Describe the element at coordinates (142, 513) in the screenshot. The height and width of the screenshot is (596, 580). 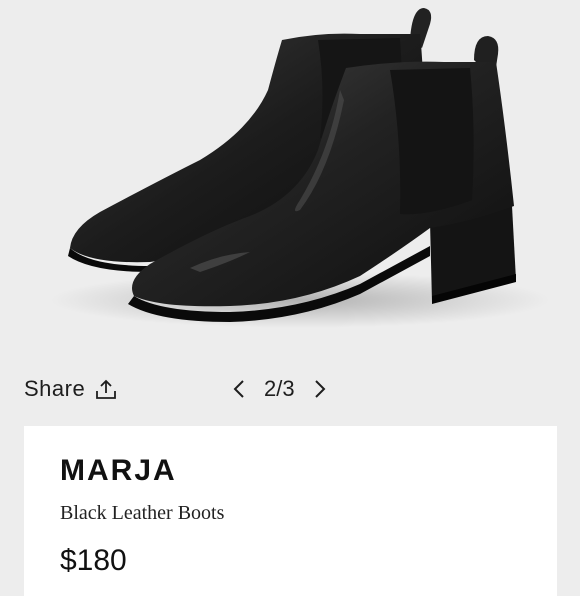
I see `product-description: Black Leather Boots` at that location.